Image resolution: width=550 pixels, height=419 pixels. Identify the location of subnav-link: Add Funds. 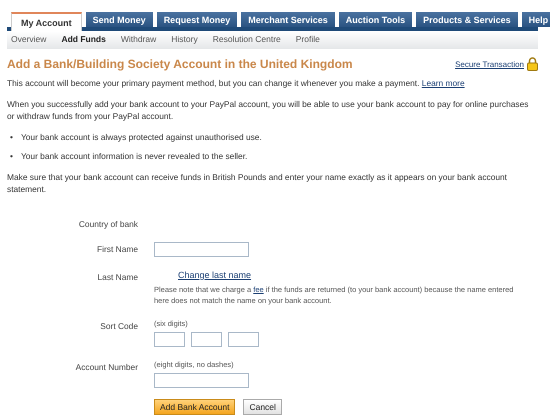
(83, 39).